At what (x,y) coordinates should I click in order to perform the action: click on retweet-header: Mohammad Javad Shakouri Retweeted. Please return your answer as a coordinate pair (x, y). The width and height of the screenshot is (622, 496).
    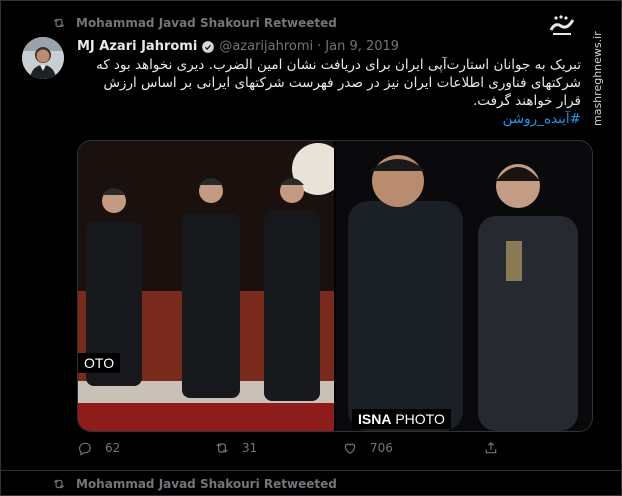
    Looking at the image, I should click on (194, 23).